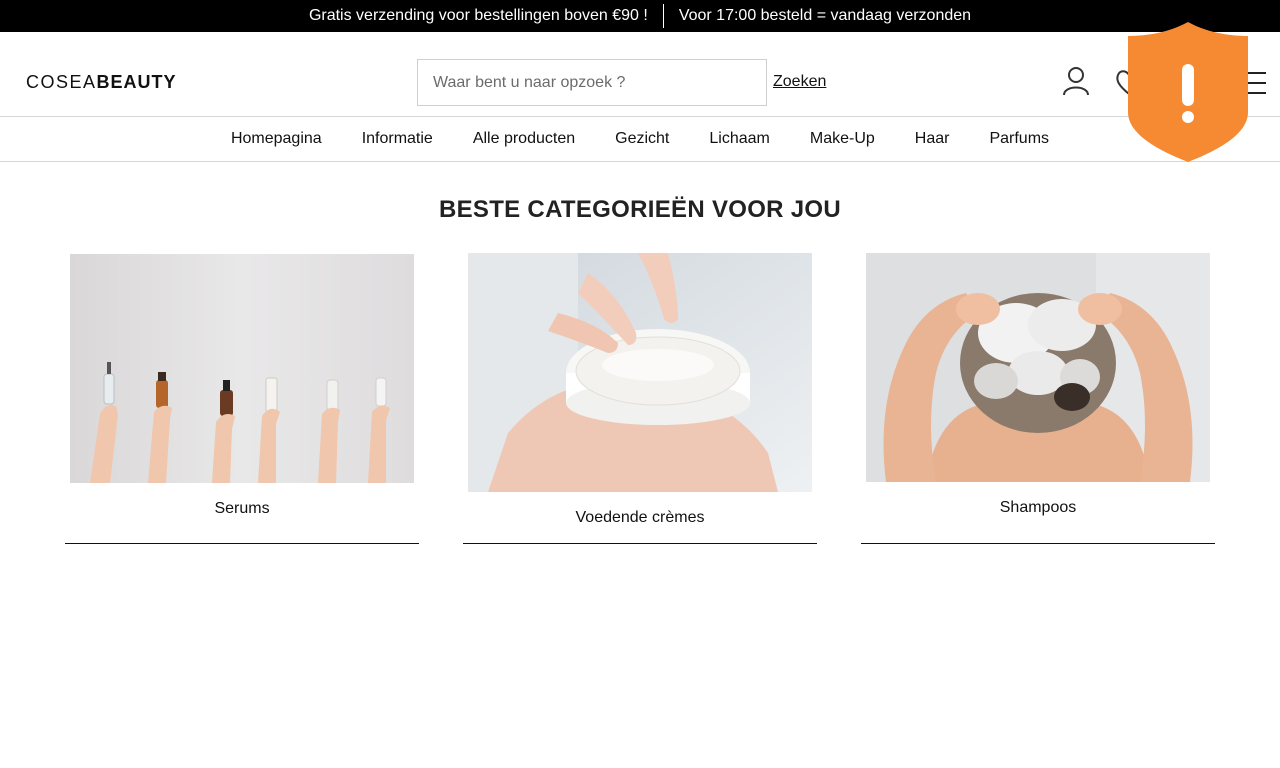  I want to click on category-card-shampoos: Shampoos, so click(1038, 398).